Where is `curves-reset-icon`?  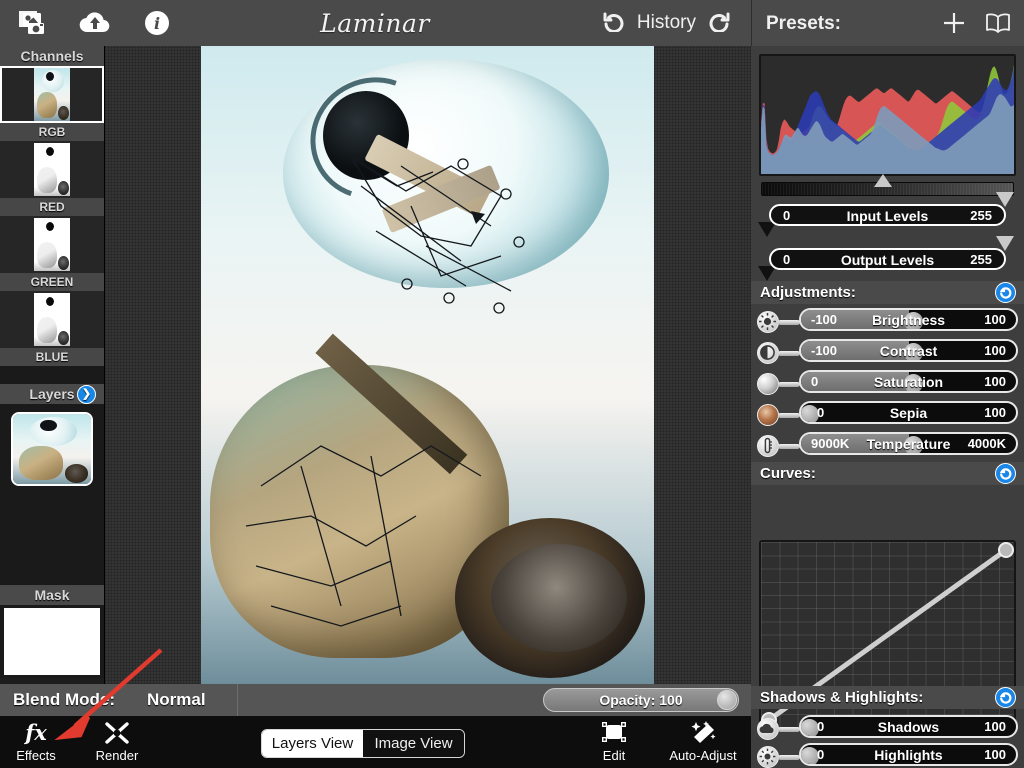 curves-reset-icon is located at coordinates (1005, 473).